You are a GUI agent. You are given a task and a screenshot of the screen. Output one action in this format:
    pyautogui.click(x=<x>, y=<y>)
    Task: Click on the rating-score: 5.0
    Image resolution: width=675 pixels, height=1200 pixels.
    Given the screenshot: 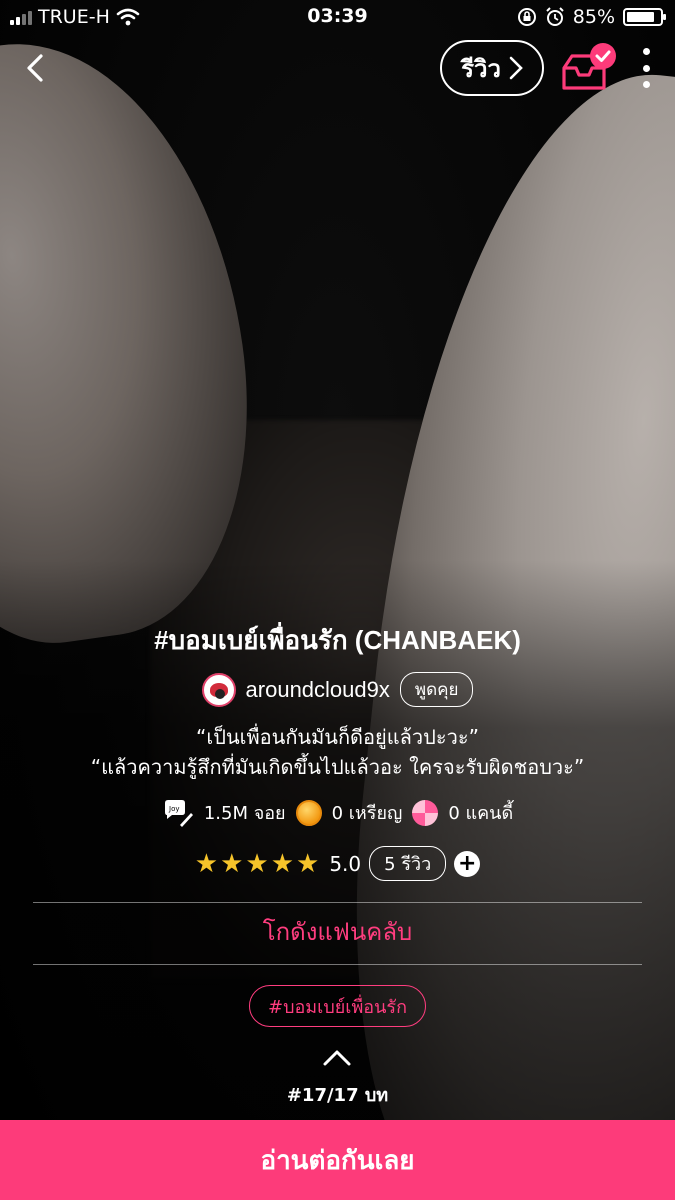 What is the action you would take?
    pyautogui.click(x=345, y=863)
    